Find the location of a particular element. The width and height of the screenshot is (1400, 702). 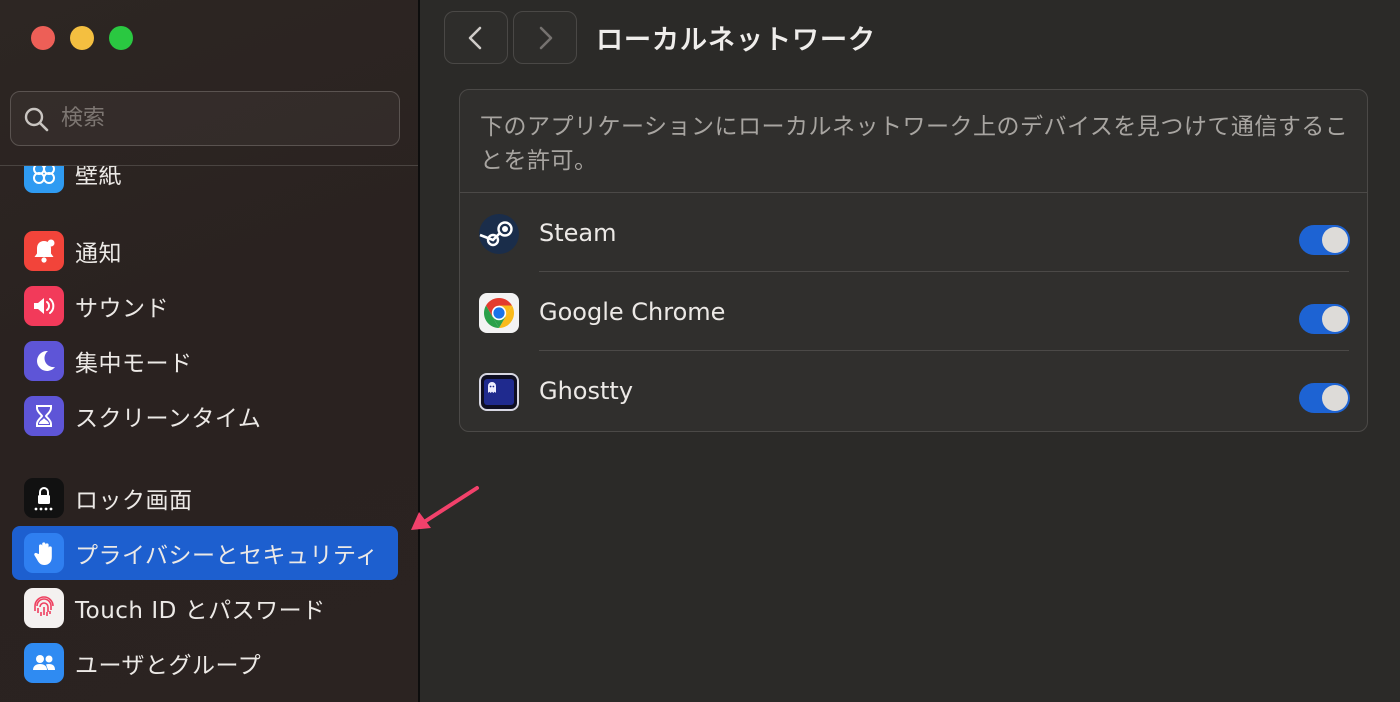

fingerprint-icon is located at coordinates (44, 608).